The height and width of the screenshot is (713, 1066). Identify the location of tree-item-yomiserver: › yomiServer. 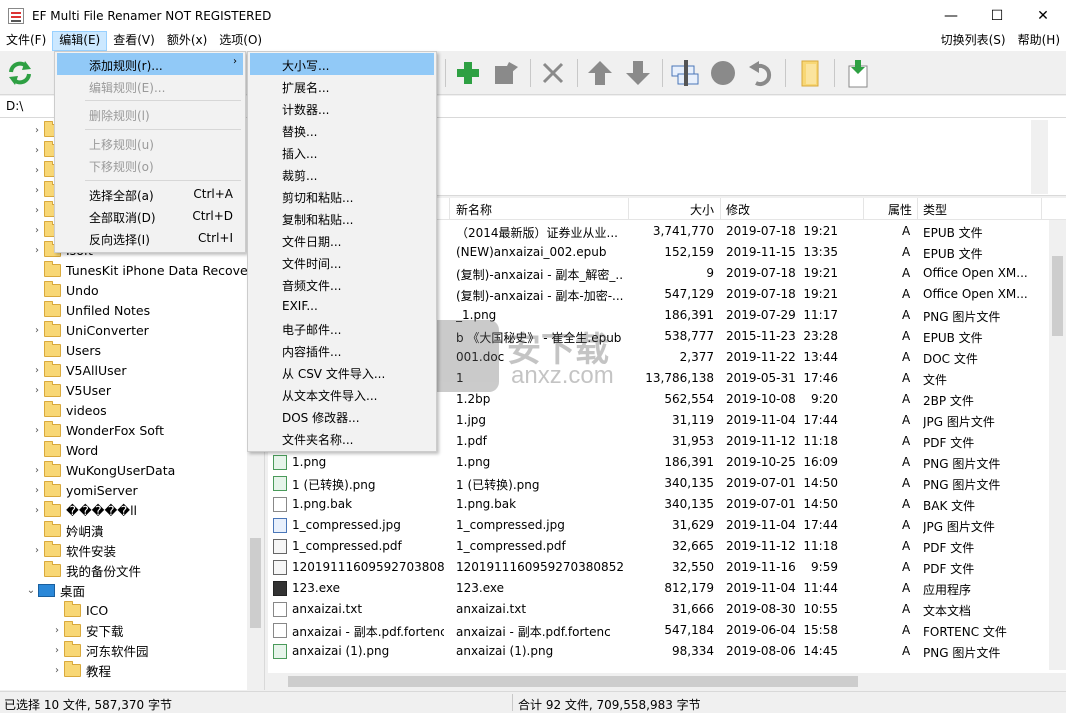
(84, 490).